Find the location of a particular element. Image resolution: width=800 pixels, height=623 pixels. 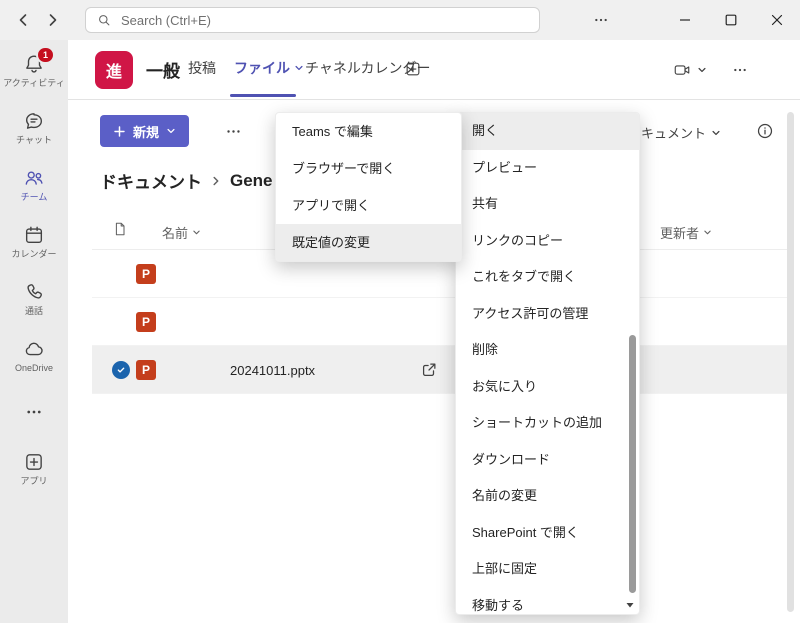

sidebar-item-calendar: カレンダー is located at coordinates (34, 241).